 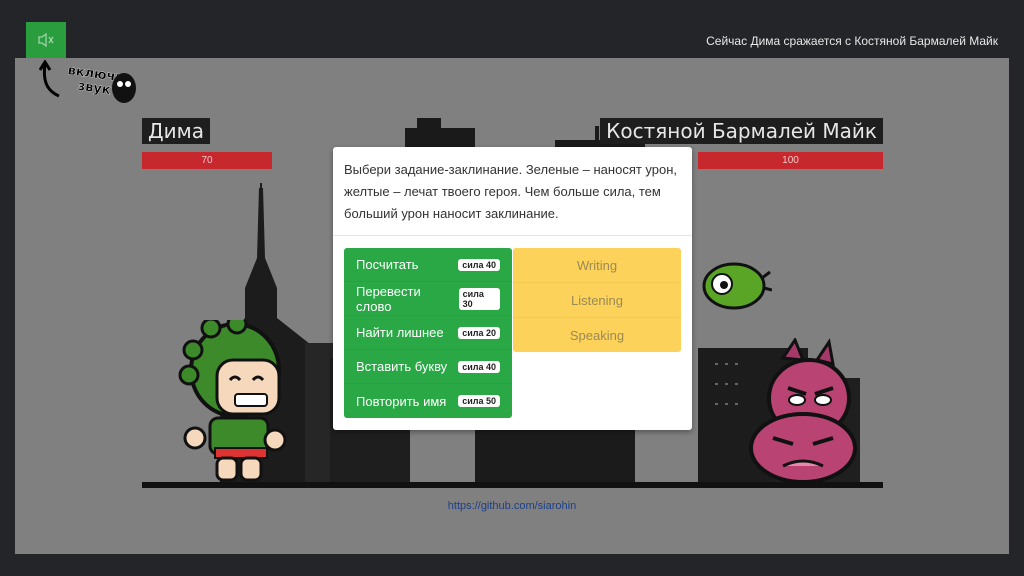 I want to click on attack-spell-label: Вставить букву, so click(x=402, y=366).